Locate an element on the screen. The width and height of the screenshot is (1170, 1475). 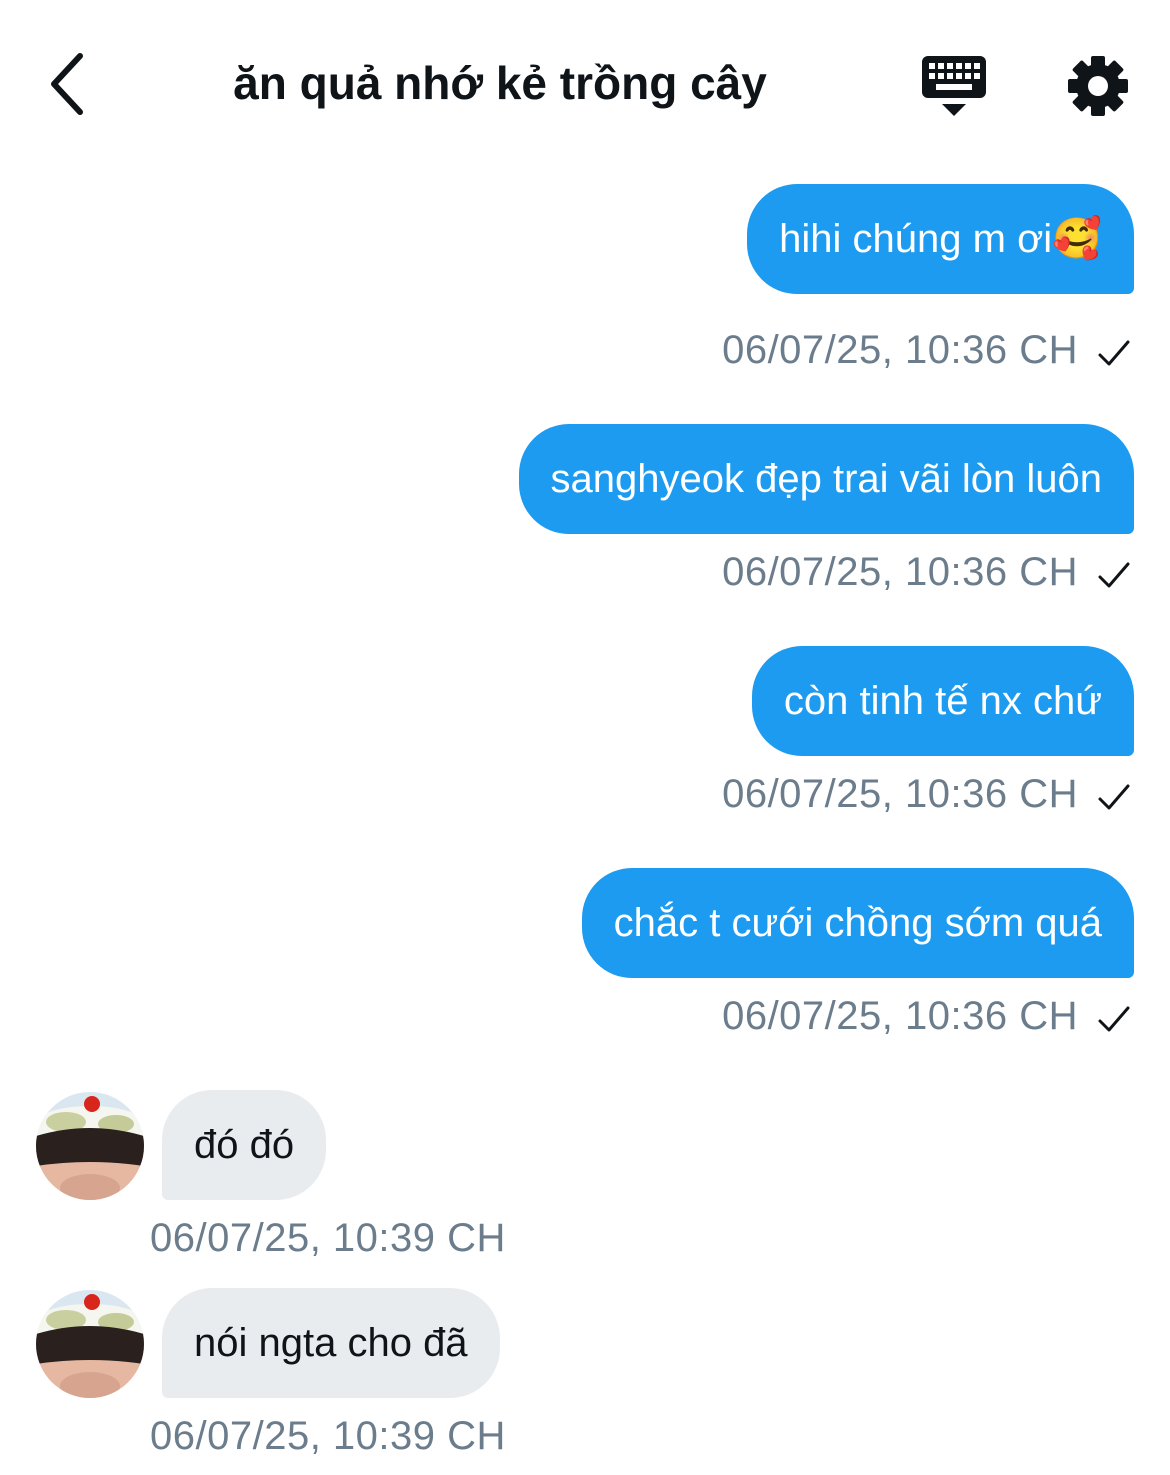
outgoing-message-bubble: chắc t cưới chồng sớm quá is located at coordinates (857, 923).